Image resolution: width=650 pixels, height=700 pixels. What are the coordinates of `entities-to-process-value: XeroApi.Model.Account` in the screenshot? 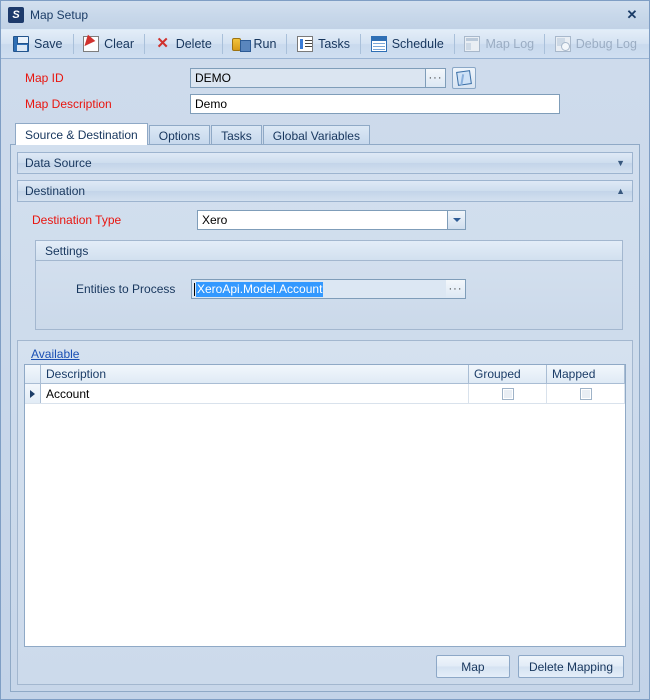 It's located at (260, 289).